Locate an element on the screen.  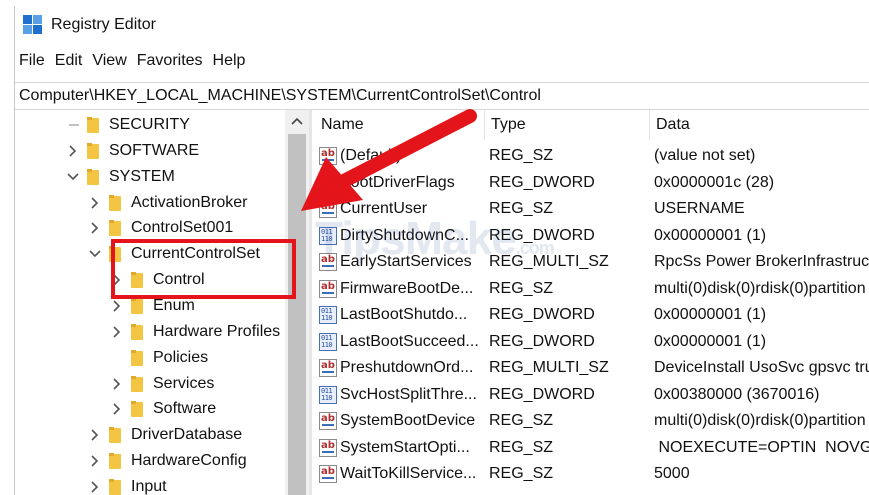
tree-node-label: HardwareConfig is located at coordinates (189, 461).